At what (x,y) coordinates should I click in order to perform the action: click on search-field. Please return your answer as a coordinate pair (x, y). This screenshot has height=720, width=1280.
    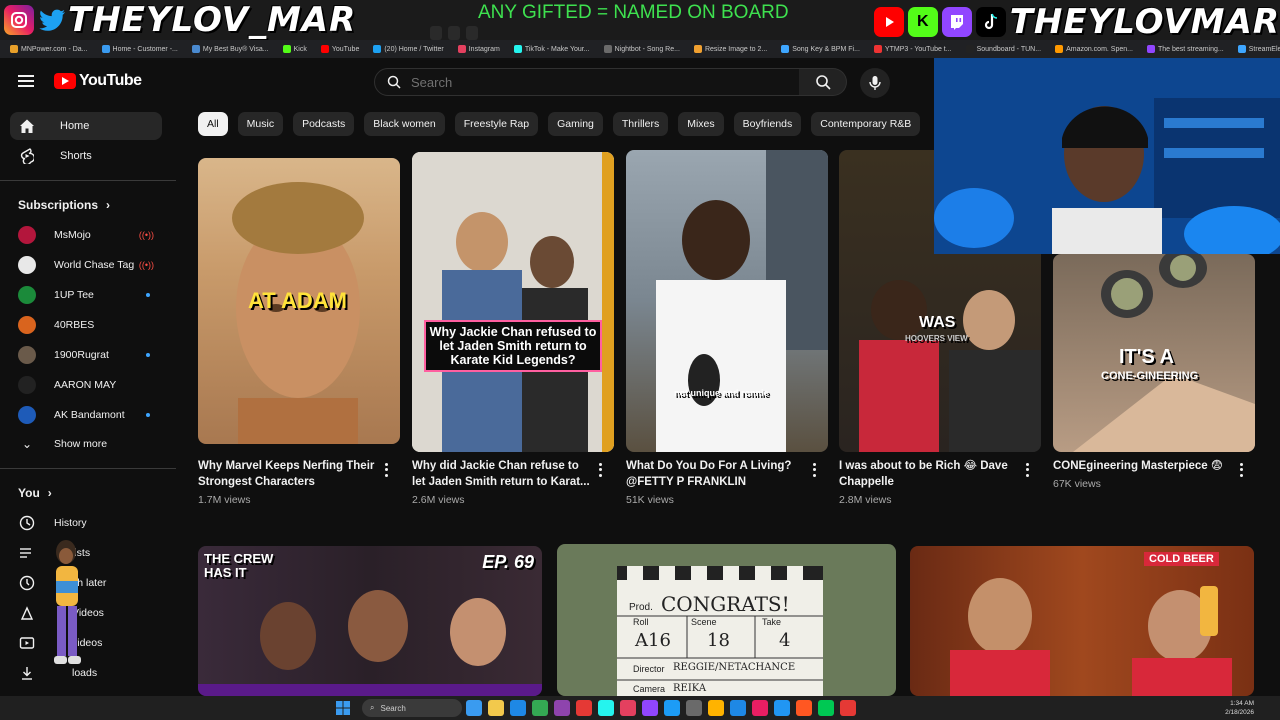
    Looking at the image, I should click on (587, 82).